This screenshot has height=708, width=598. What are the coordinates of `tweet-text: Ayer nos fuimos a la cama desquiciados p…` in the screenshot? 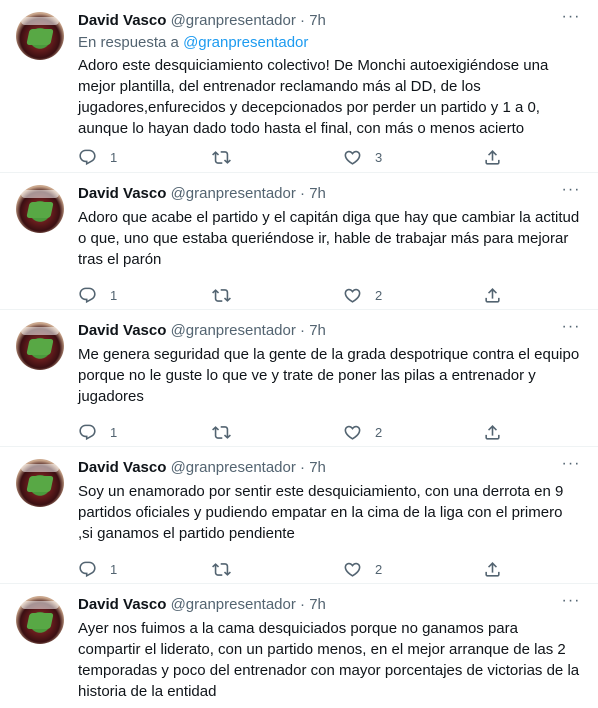 It's located at (329, 660).